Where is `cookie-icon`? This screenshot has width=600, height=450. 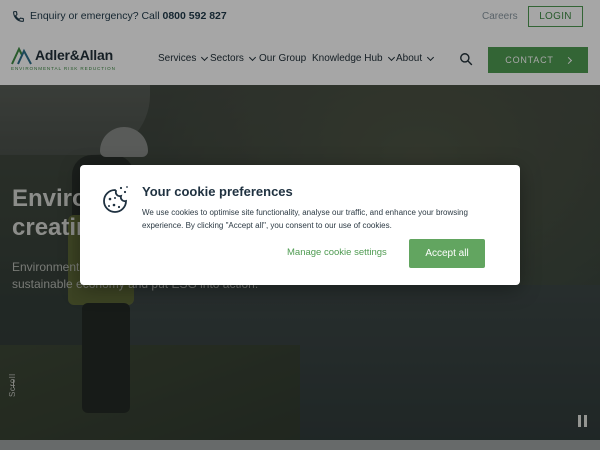 cookie-icon is located at coordinates (115, 199).